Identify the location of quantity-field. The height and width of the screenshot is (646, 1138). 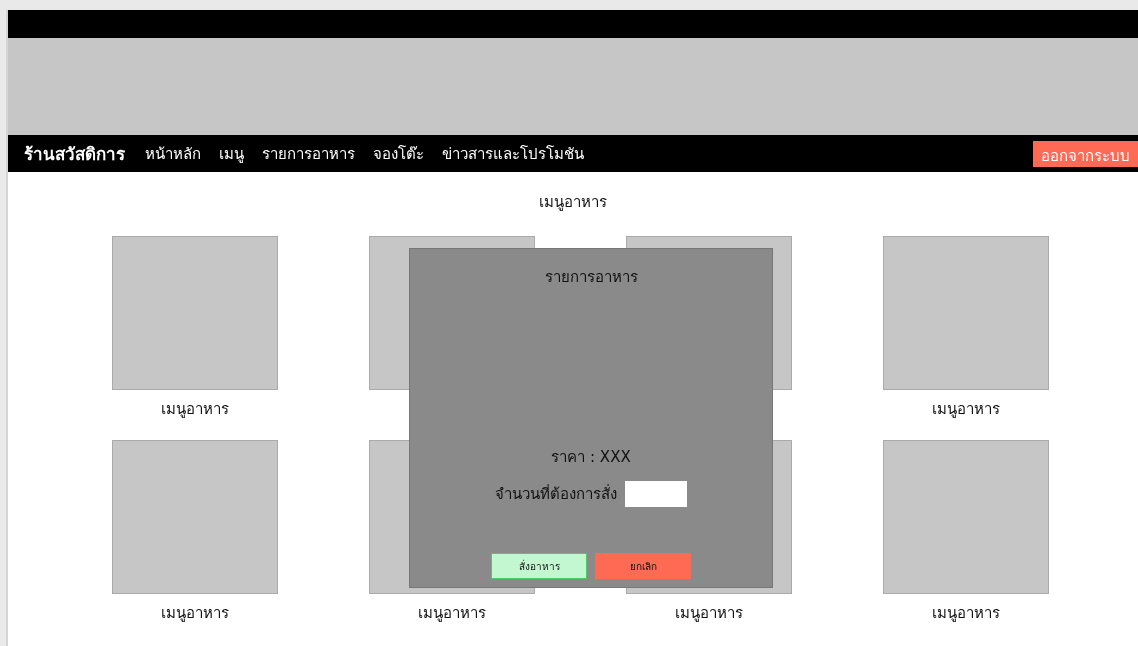
(656, 494).